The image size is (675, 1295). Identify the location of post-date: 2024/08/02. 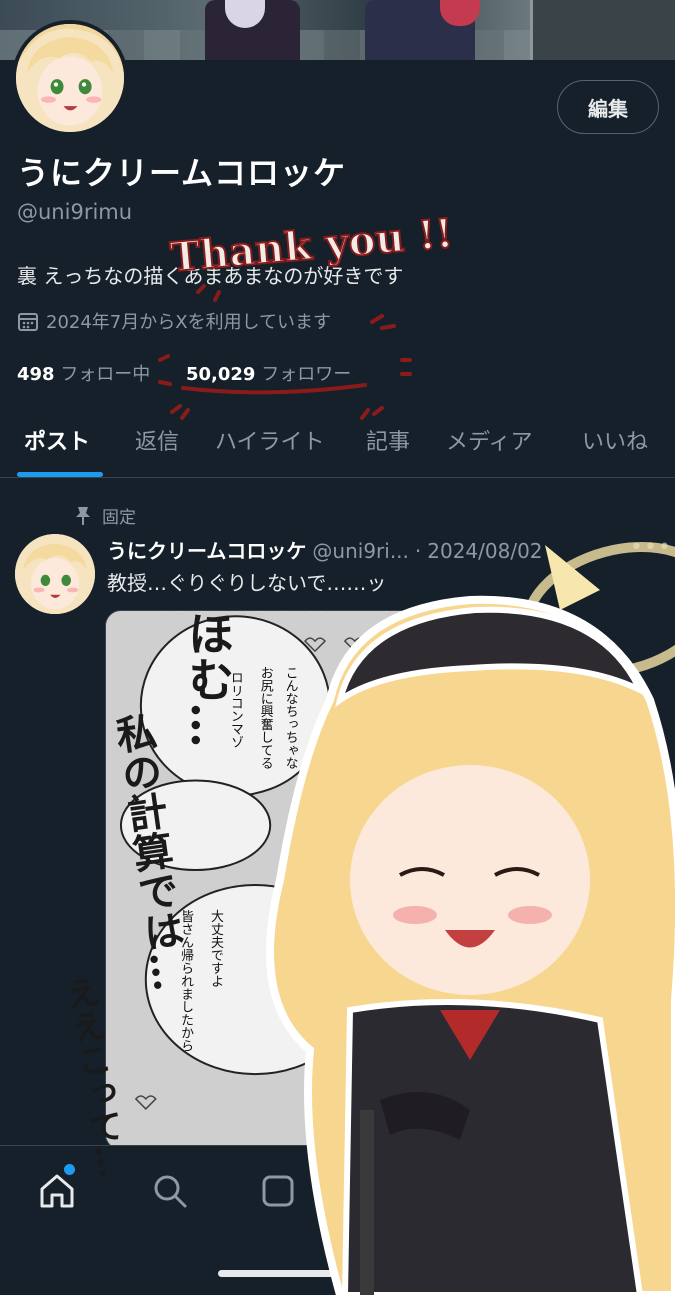
(484, 551).